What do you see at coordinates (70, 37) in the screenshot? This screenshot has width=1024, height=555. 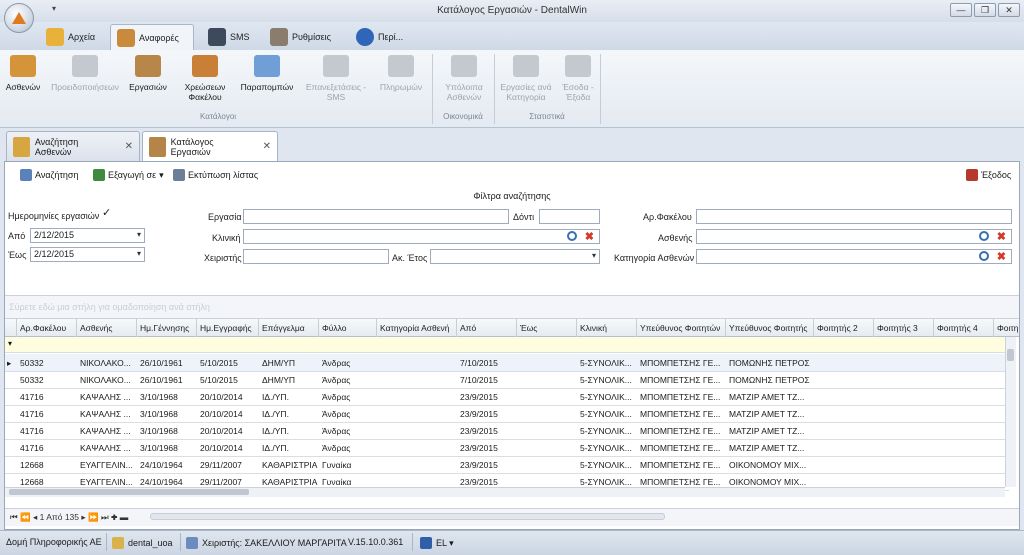 I see `tab-files: Αρχεία` at bounding box center [70, 37].